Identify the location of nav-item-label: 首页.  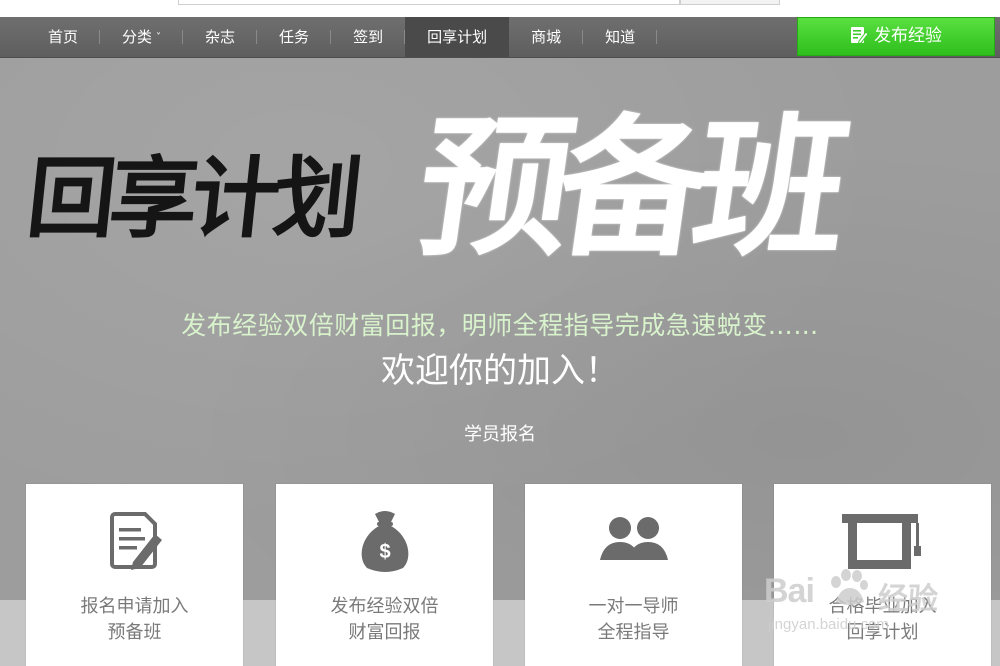
(63, 37).